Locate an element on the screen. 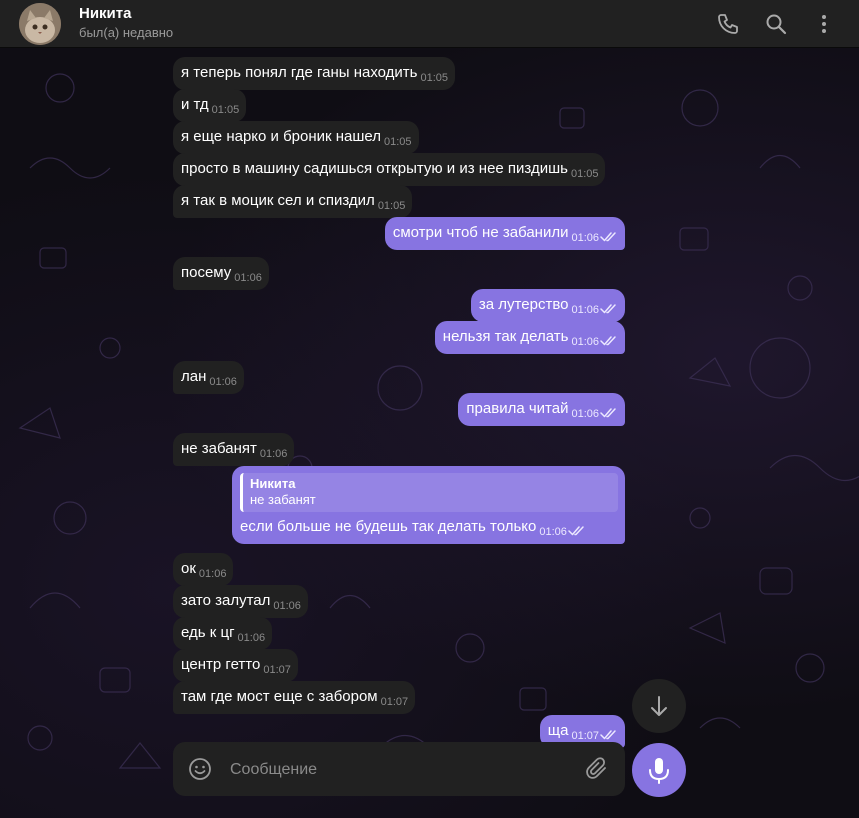  message-text: ща is located at coordinates (558, 730).